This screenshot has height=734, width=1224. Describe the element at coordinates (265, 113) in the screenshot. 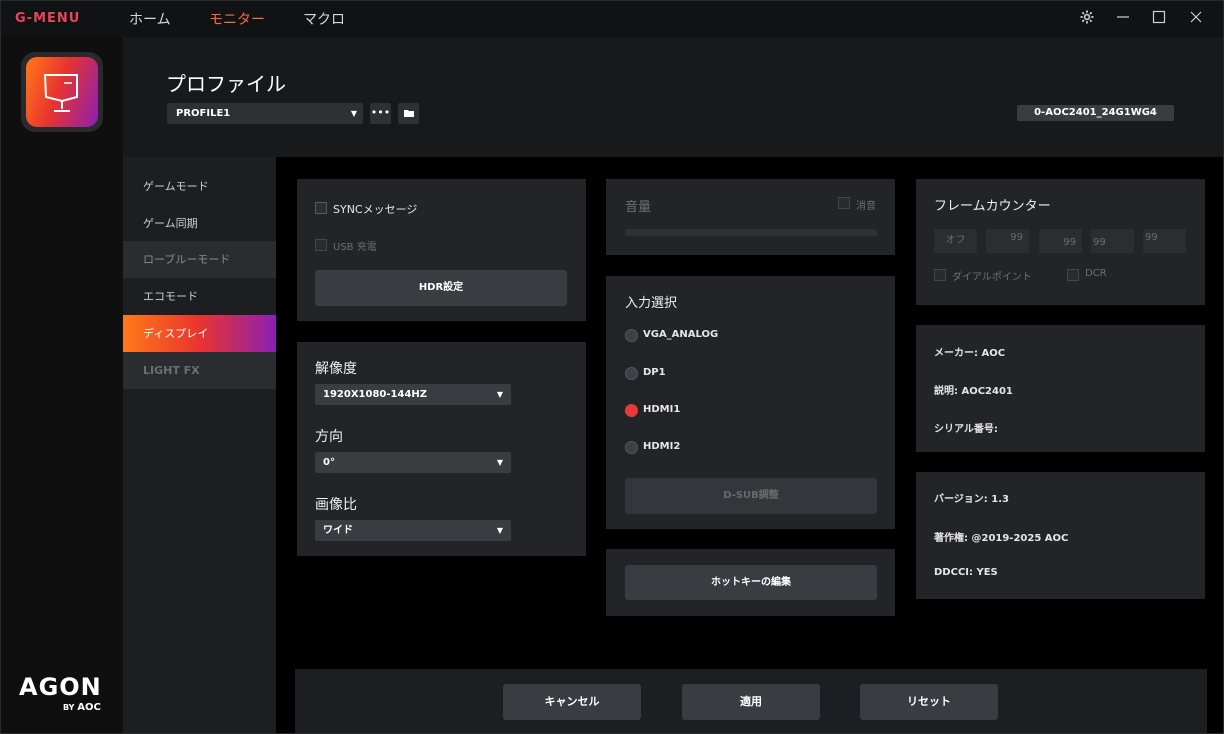

I see `profile-select: PROFILE1 ▼` at that location.